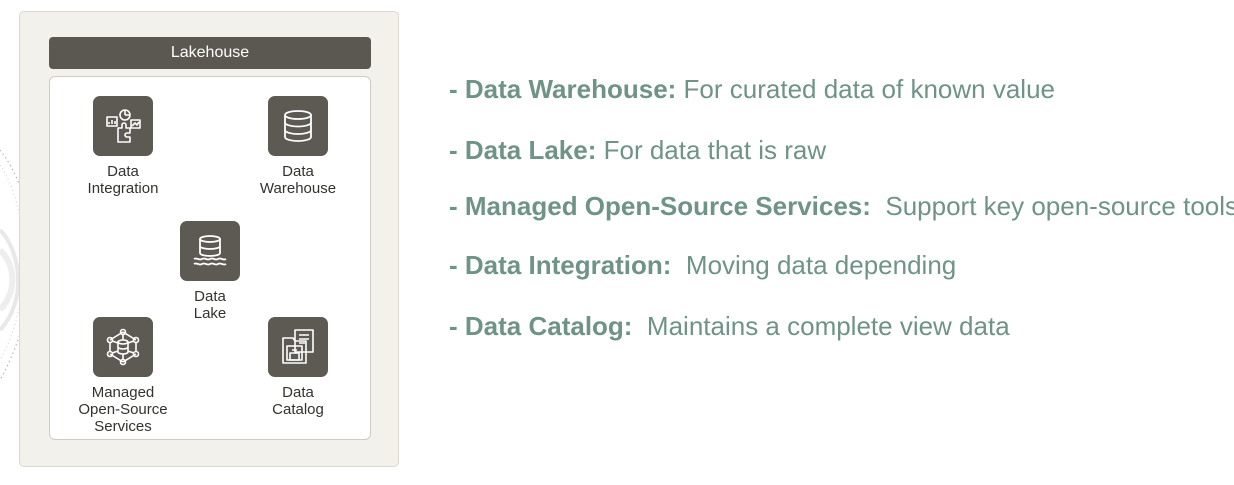  I want to click on network-hub-icon, so click(123, 347).